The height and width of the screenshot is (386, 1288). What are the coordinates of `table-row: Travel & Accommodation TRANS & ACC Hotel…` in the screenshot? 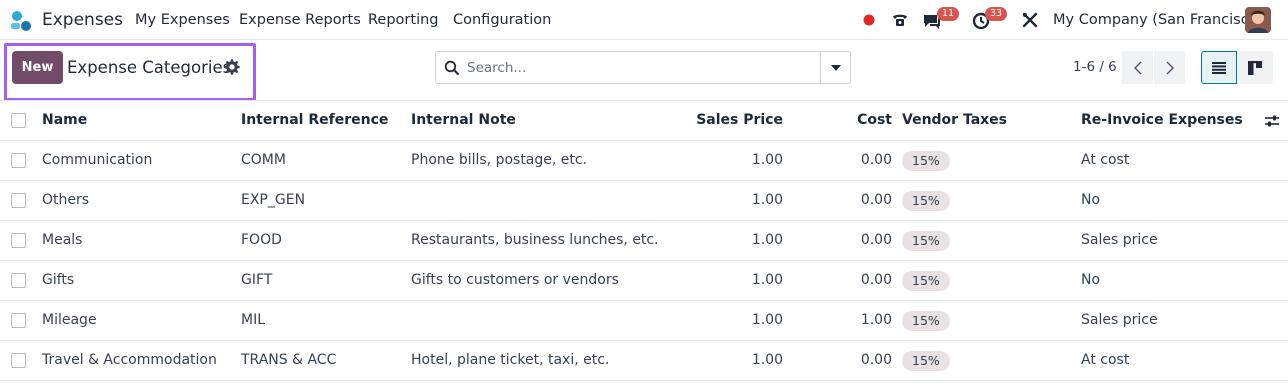 It's located at (644, 361).